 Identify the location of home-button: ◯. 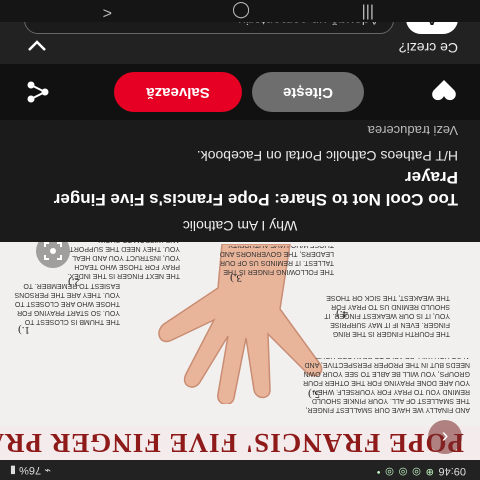
(241, 11).